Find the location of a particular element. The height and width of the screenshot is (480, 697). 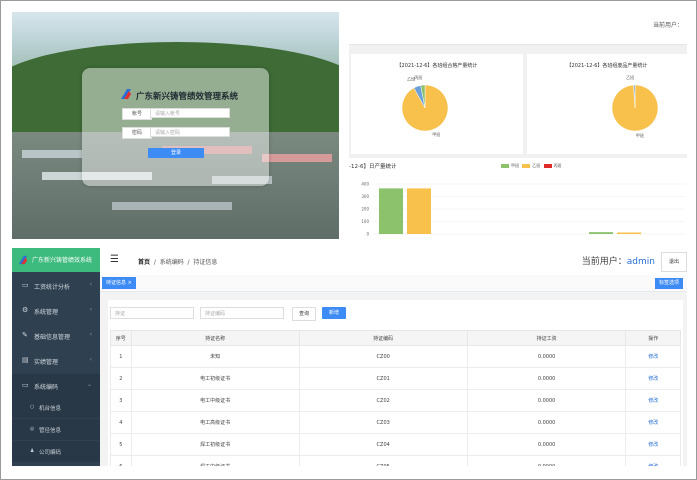

account-label: 帐号 is located at coordinates (137, 114).